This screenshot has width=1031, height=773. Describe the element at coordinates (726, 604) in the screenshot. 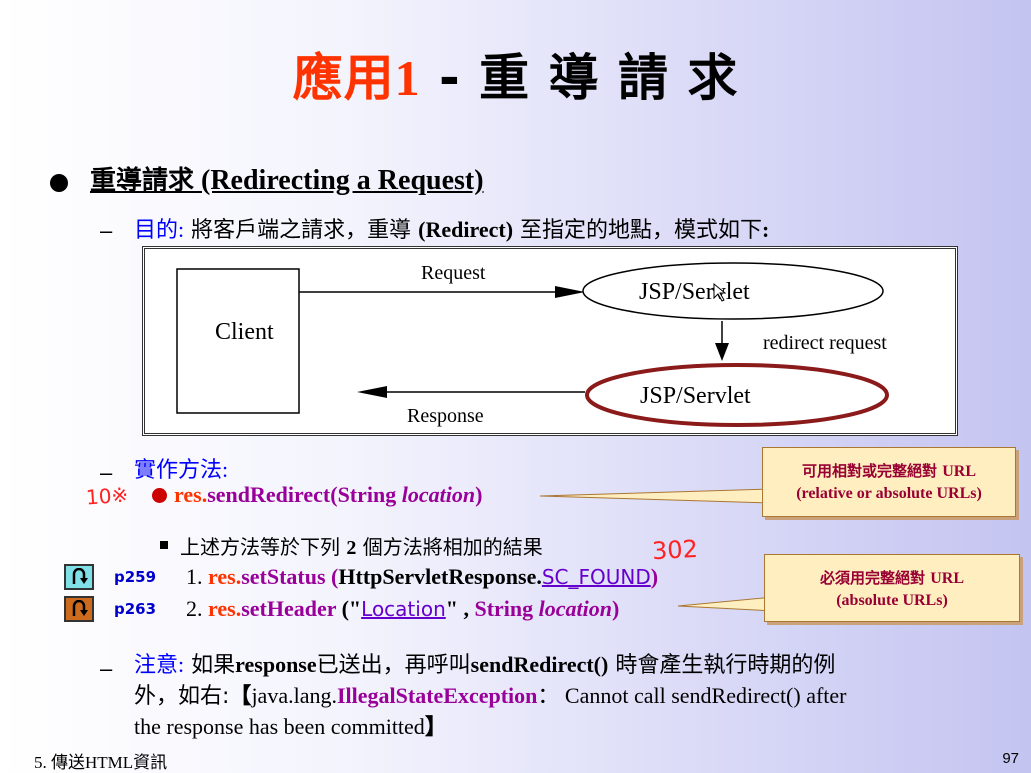

I see `callout2-pointer` at that location.